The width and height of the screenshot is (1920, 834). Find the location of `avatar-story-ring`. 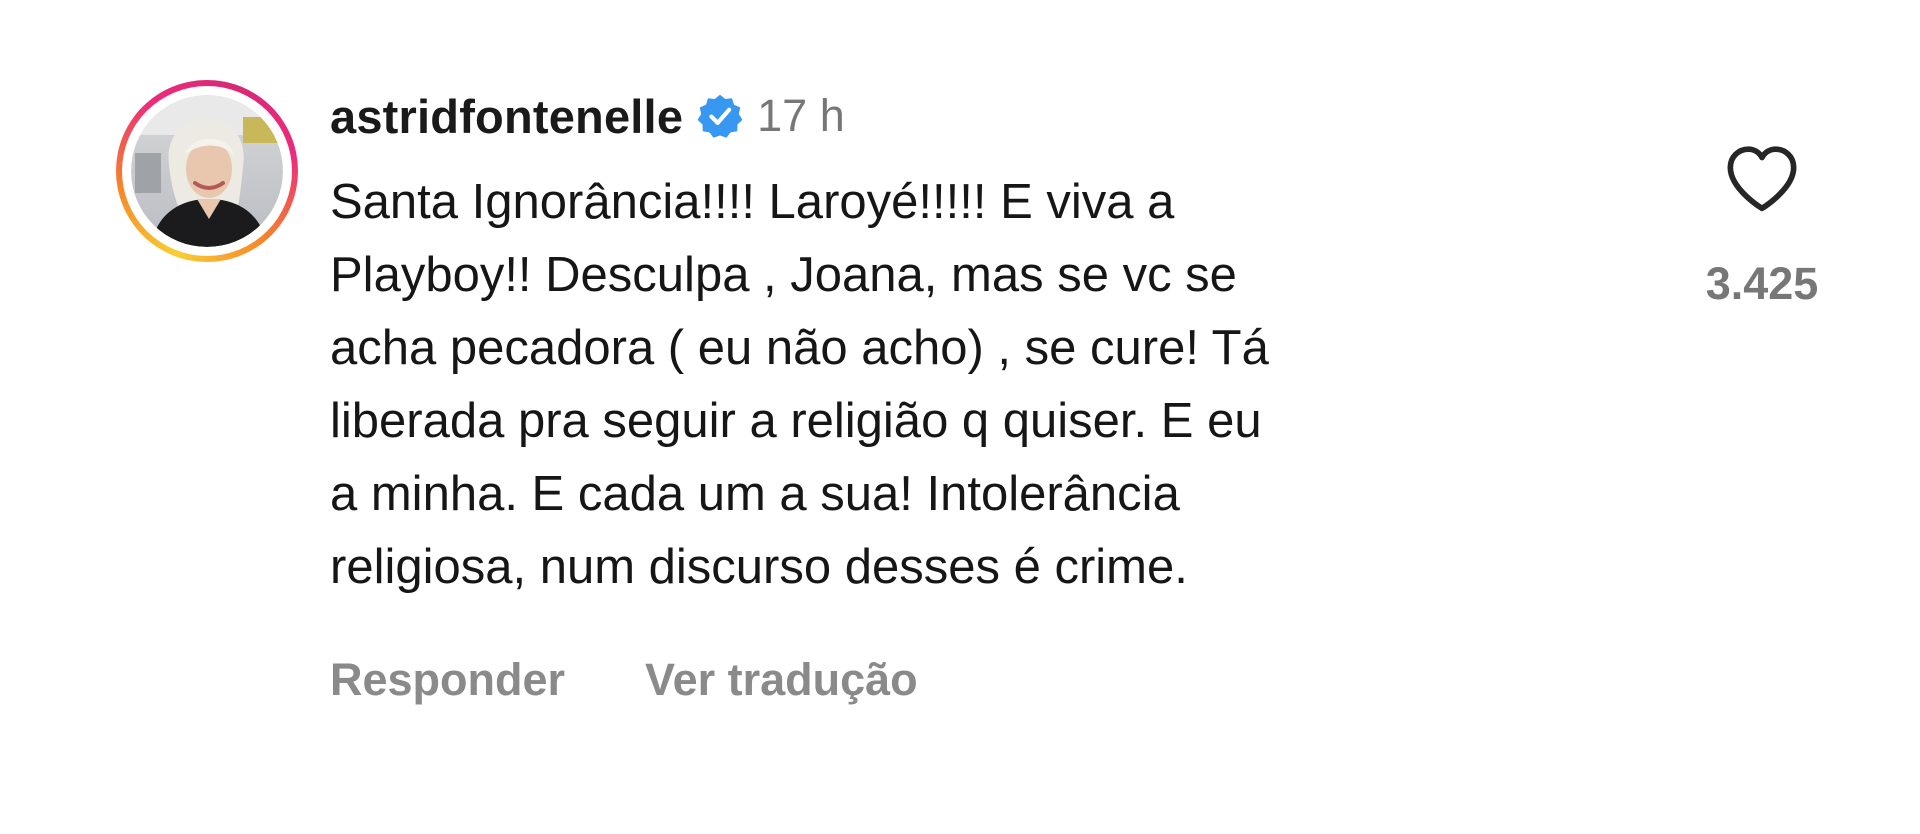

avatar-story-ring is located at coordinates (207, 171).